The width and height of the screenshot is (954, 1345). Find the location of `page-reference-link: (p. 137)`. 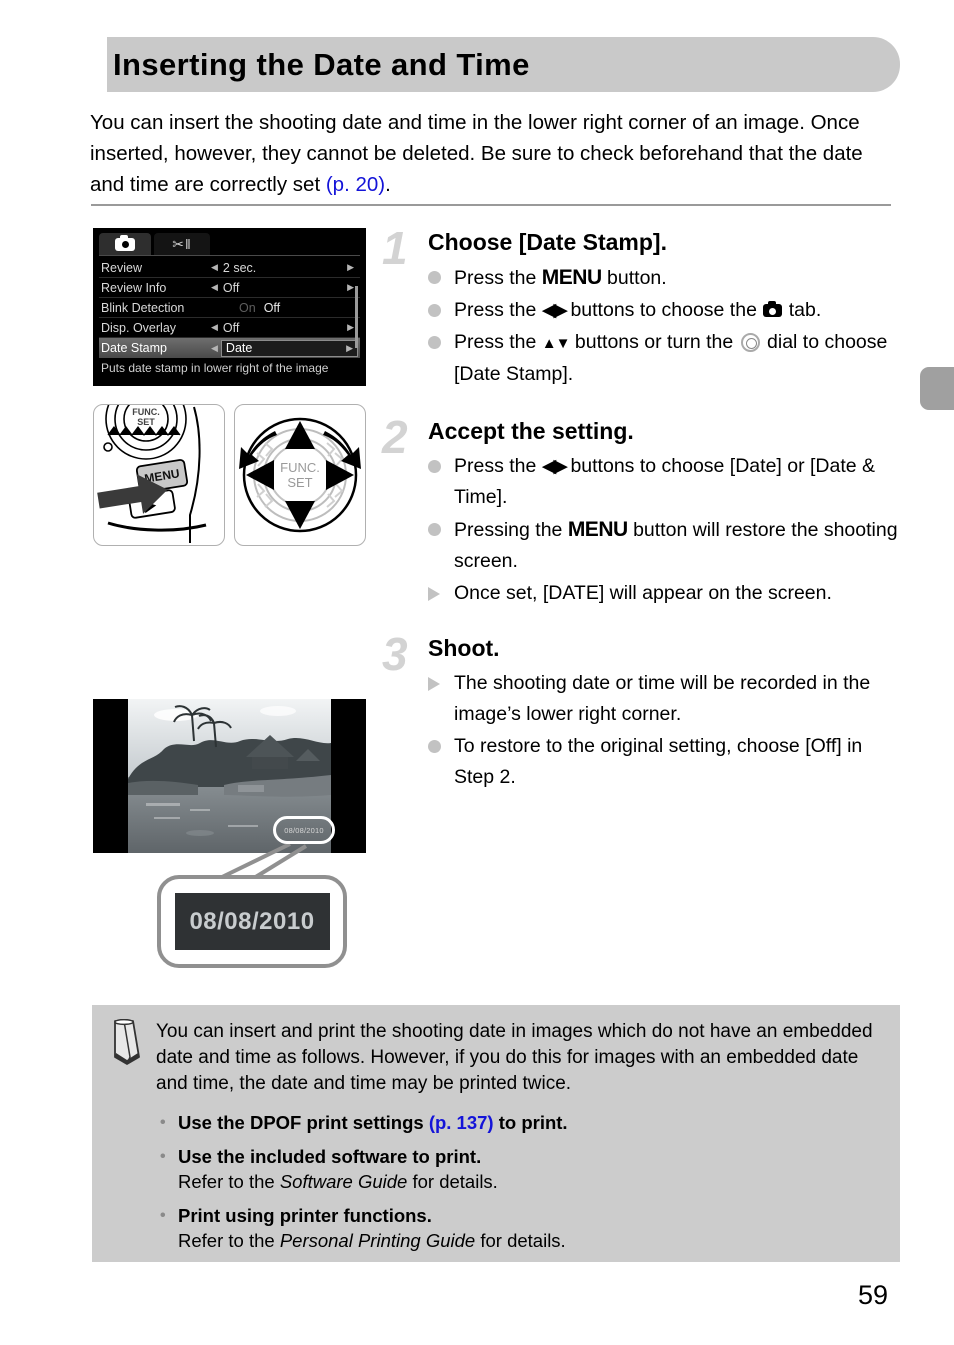

page-reference-link: (p. 137) is located at coordinates (461, 1122).